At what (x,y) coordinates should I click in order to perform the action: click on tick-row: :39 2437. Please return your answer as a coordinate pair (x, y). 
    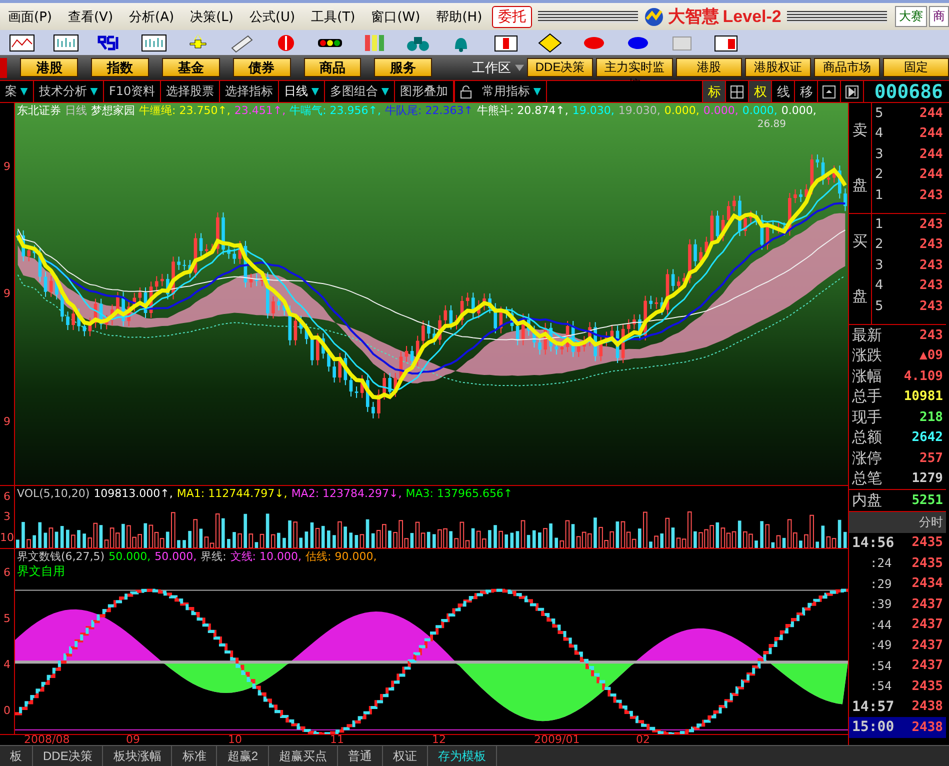
    Looking at the image, I should click on (897, 604).